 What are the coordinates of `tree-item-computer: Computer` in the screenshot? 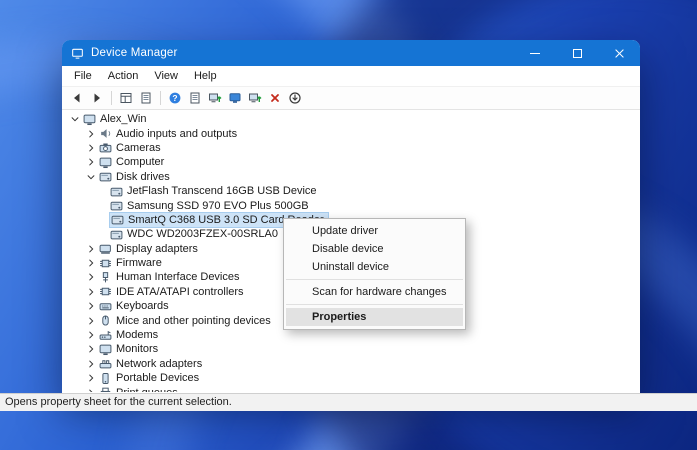 It's located at (351, 162).